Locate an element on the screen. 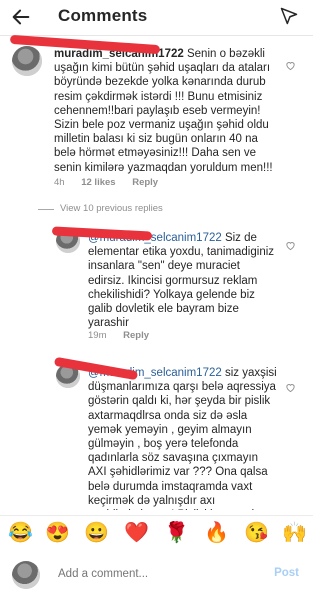 The width and height of the screenshot is (320, 599). comment-meta: 19m Reply is located at coordinates (125, 335).